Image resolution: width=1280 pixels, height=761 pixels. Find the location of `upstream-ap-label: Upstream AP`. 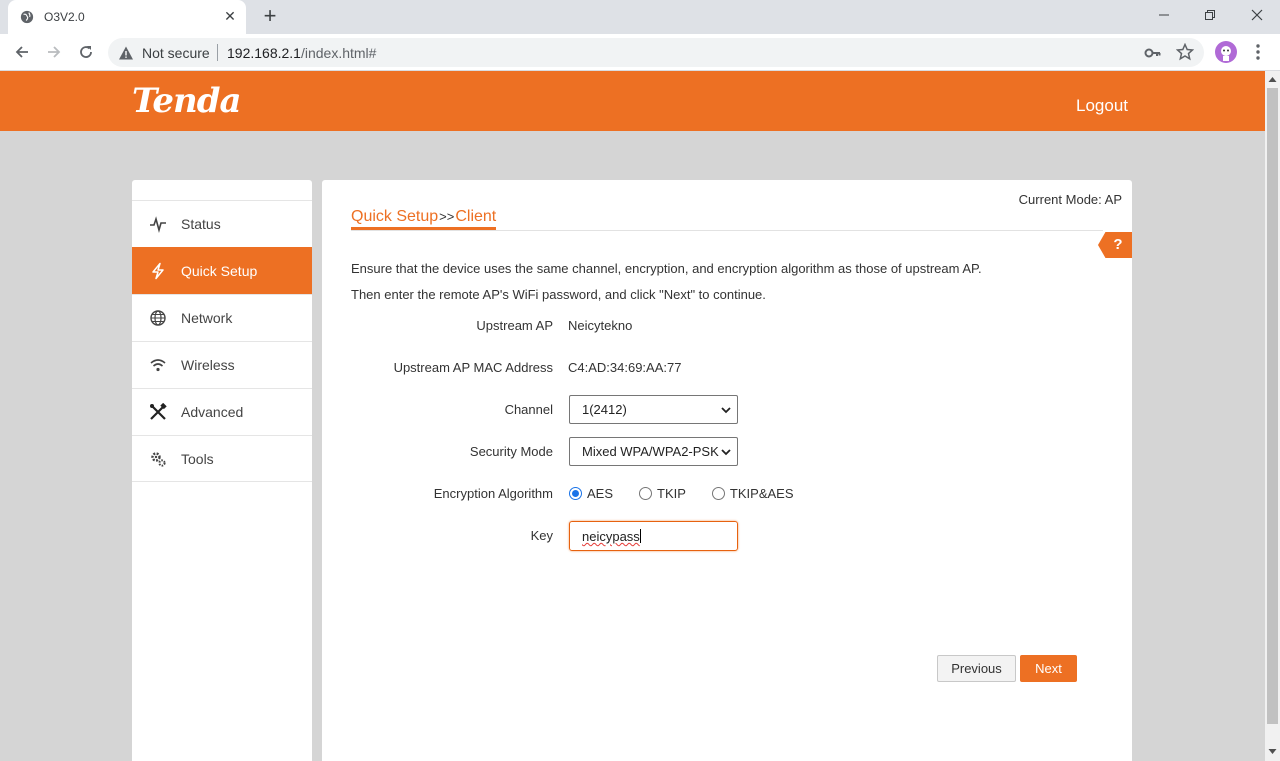

upstream-ap-label: Upstream AP is located at coordinates (514, 325).